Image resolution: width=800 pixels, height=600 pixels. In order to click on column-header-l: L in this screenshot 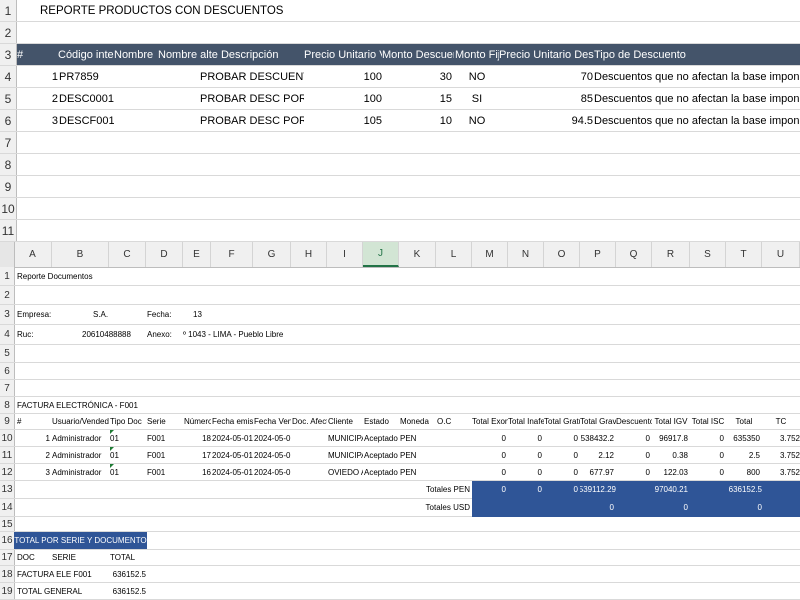, I will do `click(454, 254)`.